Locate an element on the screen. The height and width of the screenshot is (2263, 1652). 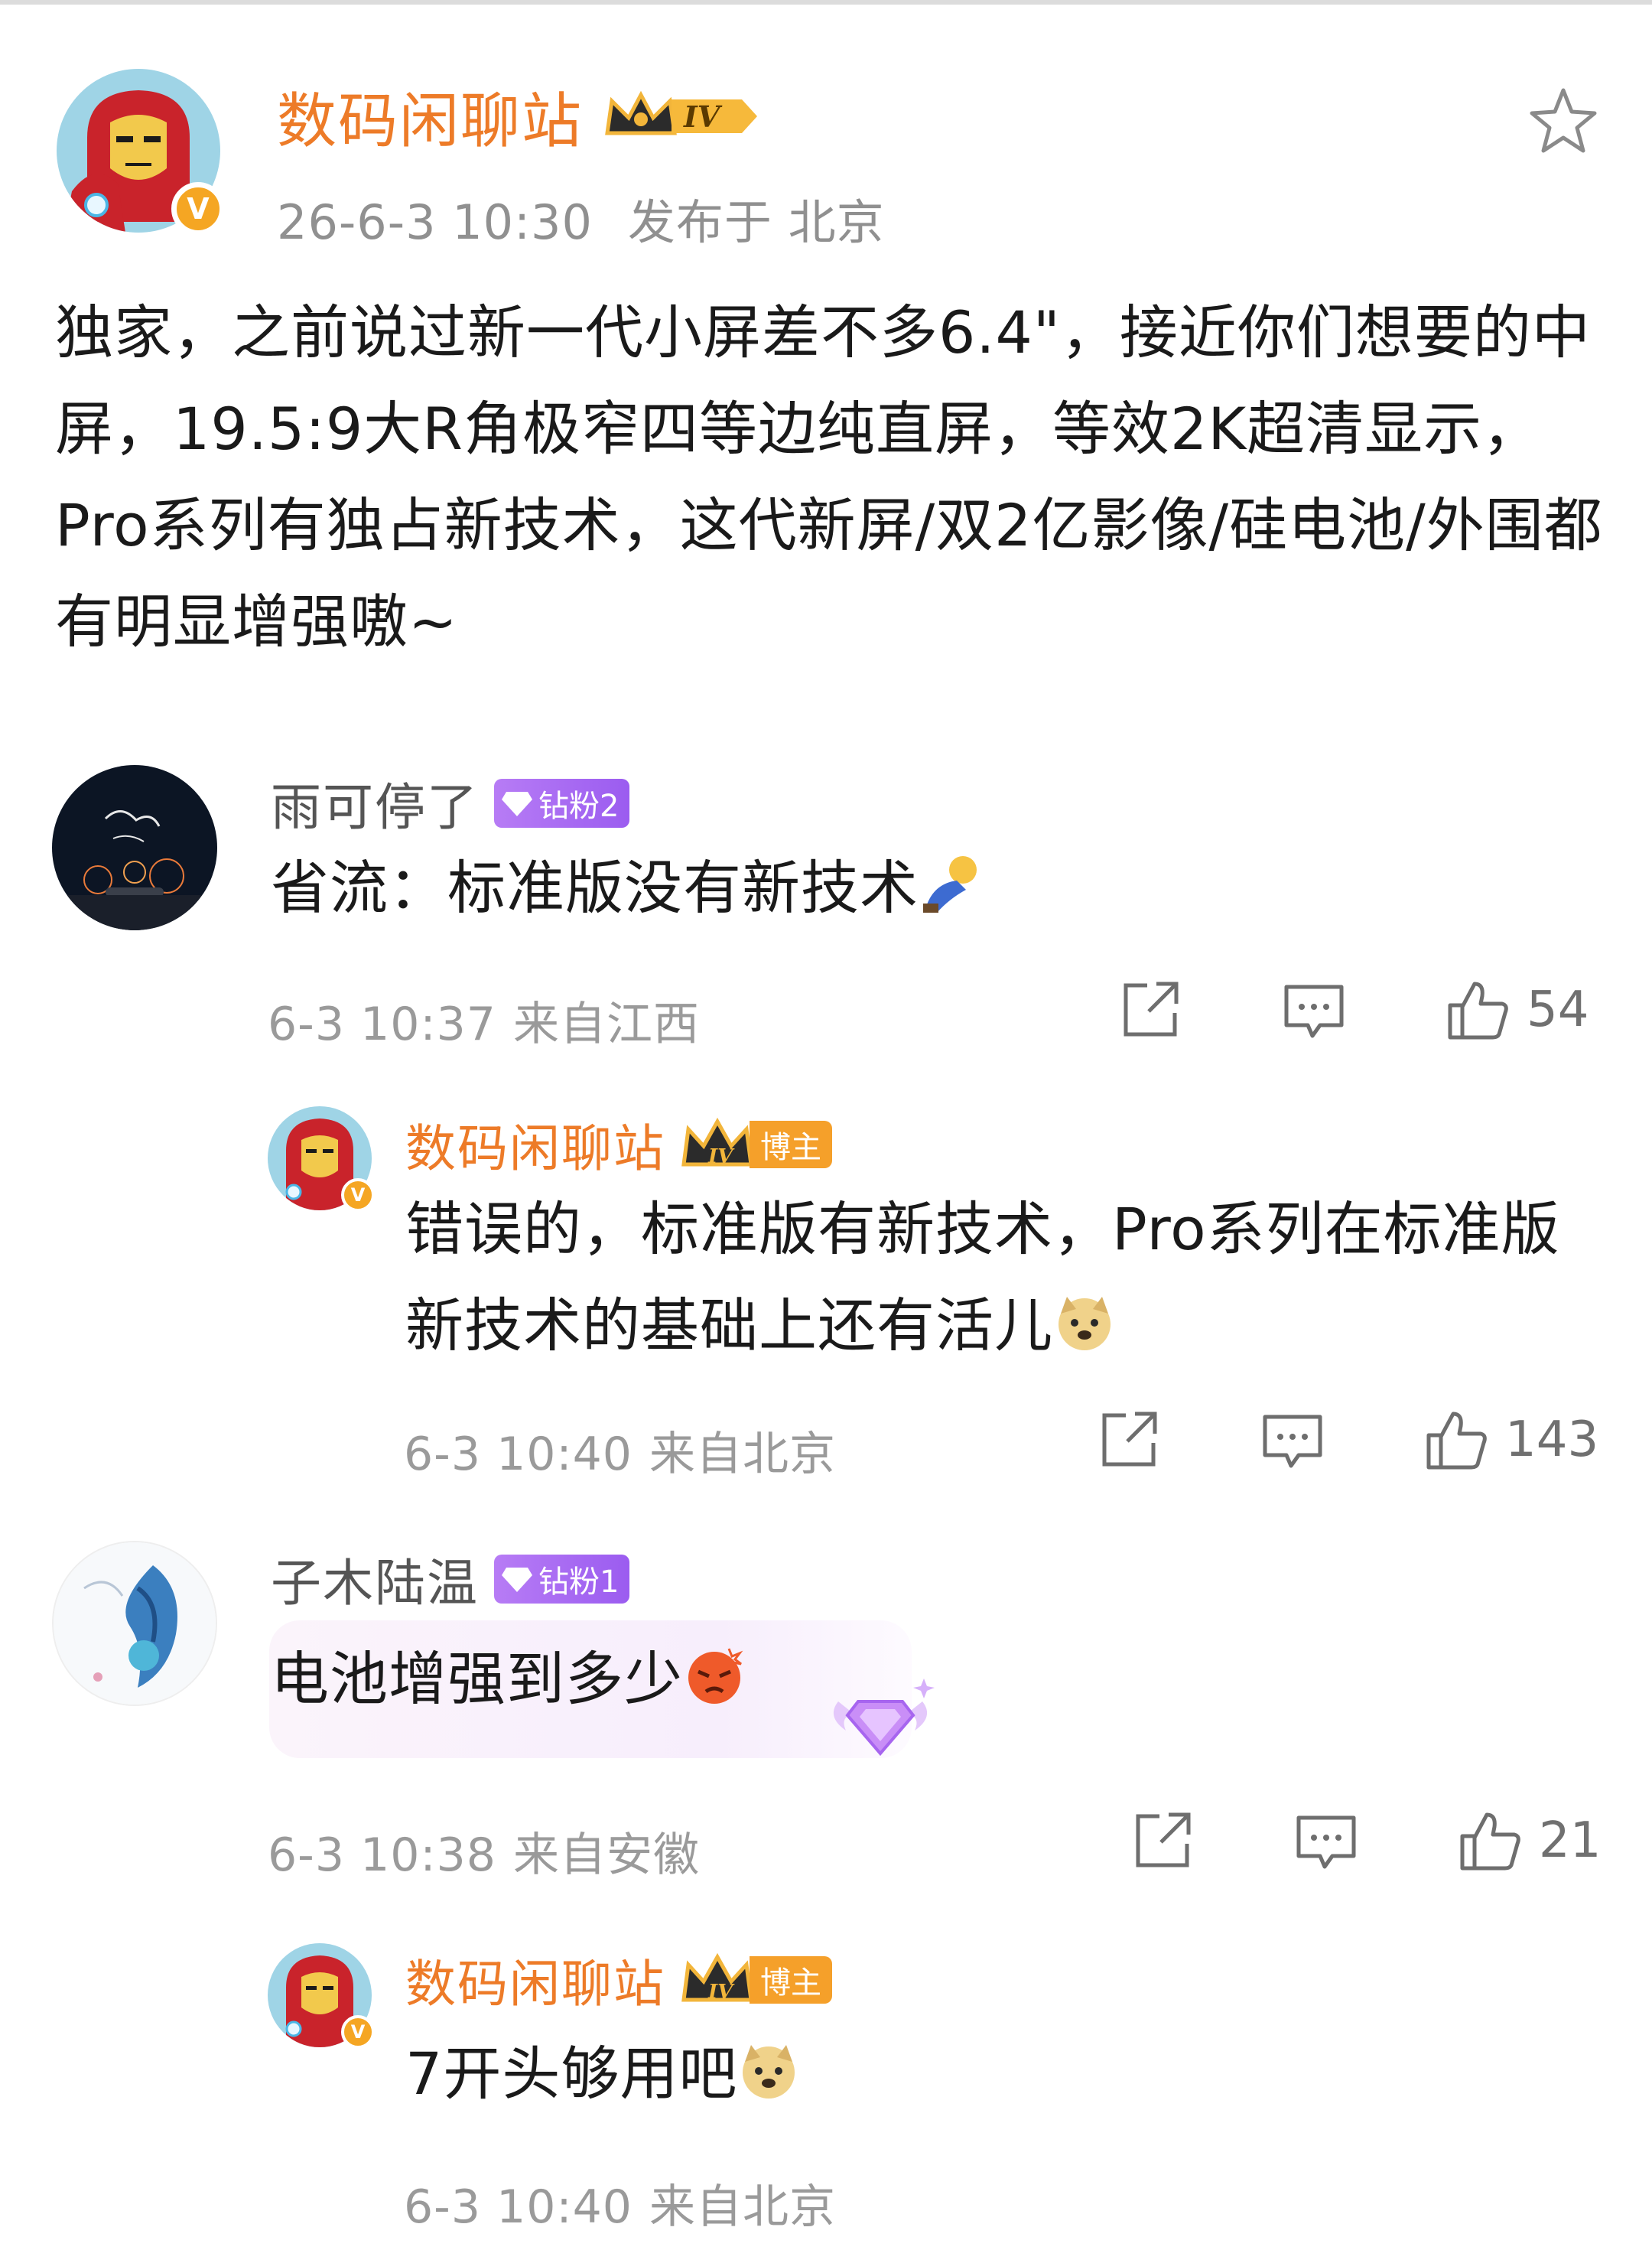
level-crown-badge: IV is located at coordinates (681, 116).